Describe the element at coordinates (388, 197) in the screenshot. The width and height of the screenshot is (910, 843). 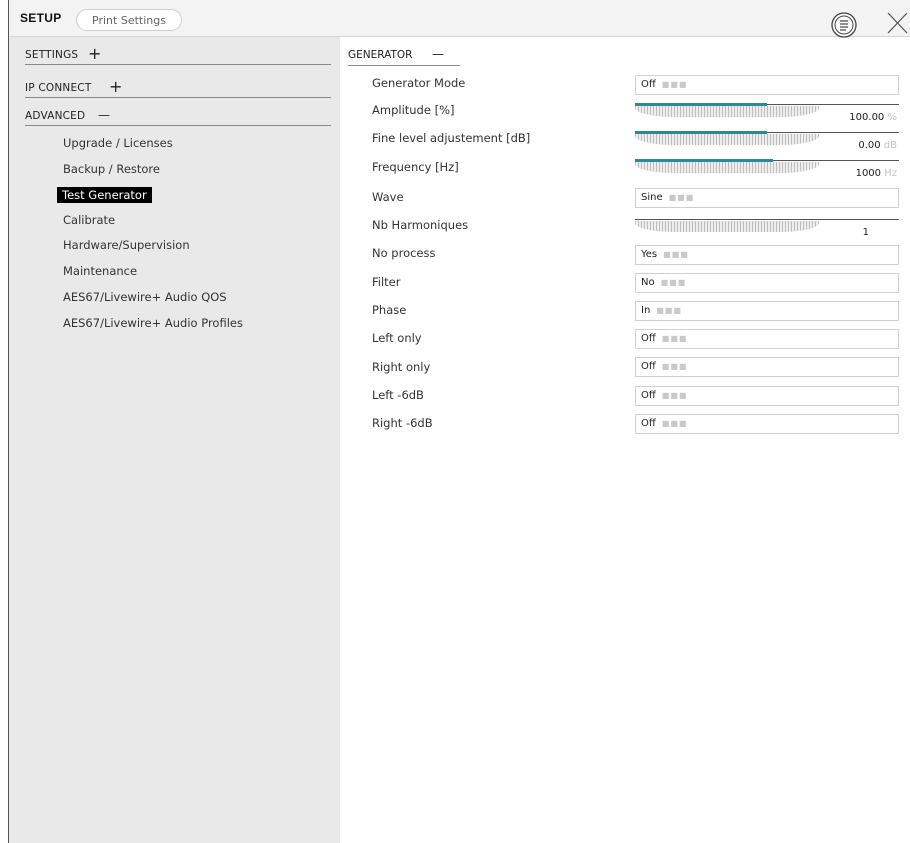
I see `param-label: Wave` at that location.